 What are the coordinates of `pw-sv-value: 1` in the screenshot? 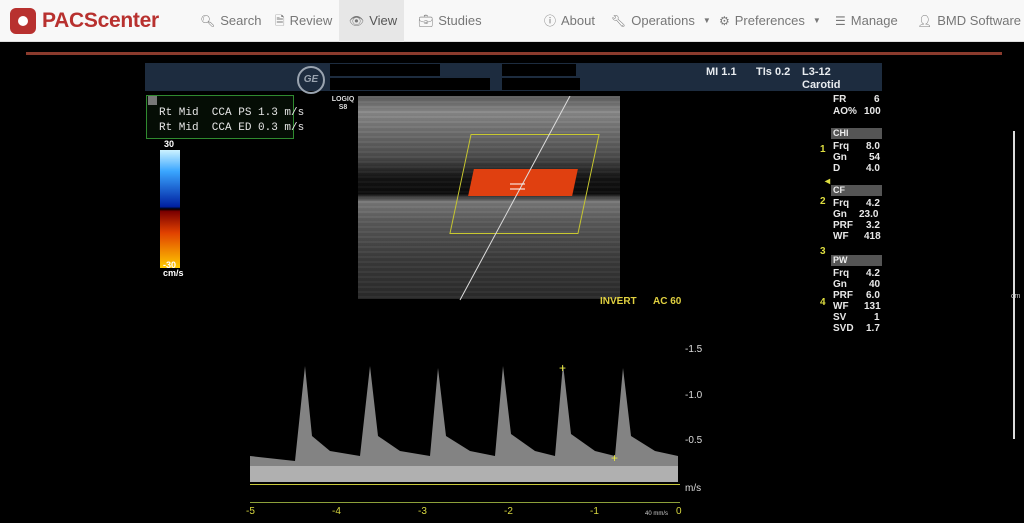 It's located at (877, 317).